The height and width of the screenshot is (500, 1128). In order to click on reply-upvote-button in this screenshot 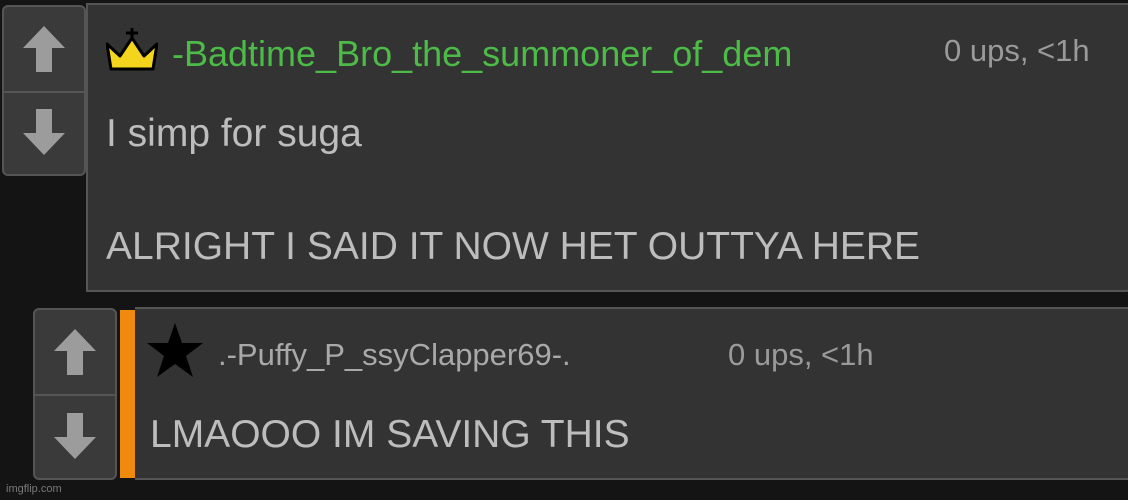, I will do `click(75, 353)`.